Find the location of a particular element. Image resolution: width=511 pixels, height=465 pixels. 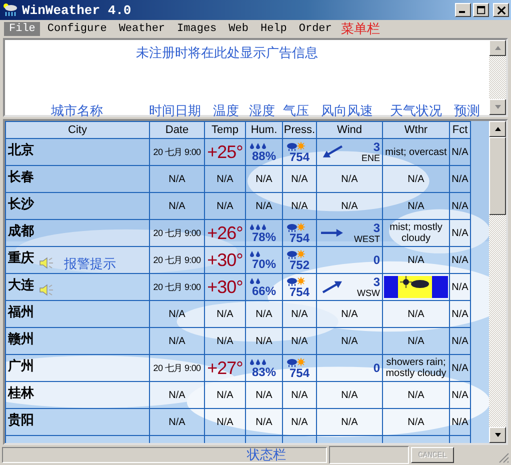

menu-item: File is located at coordinates (22, 29).